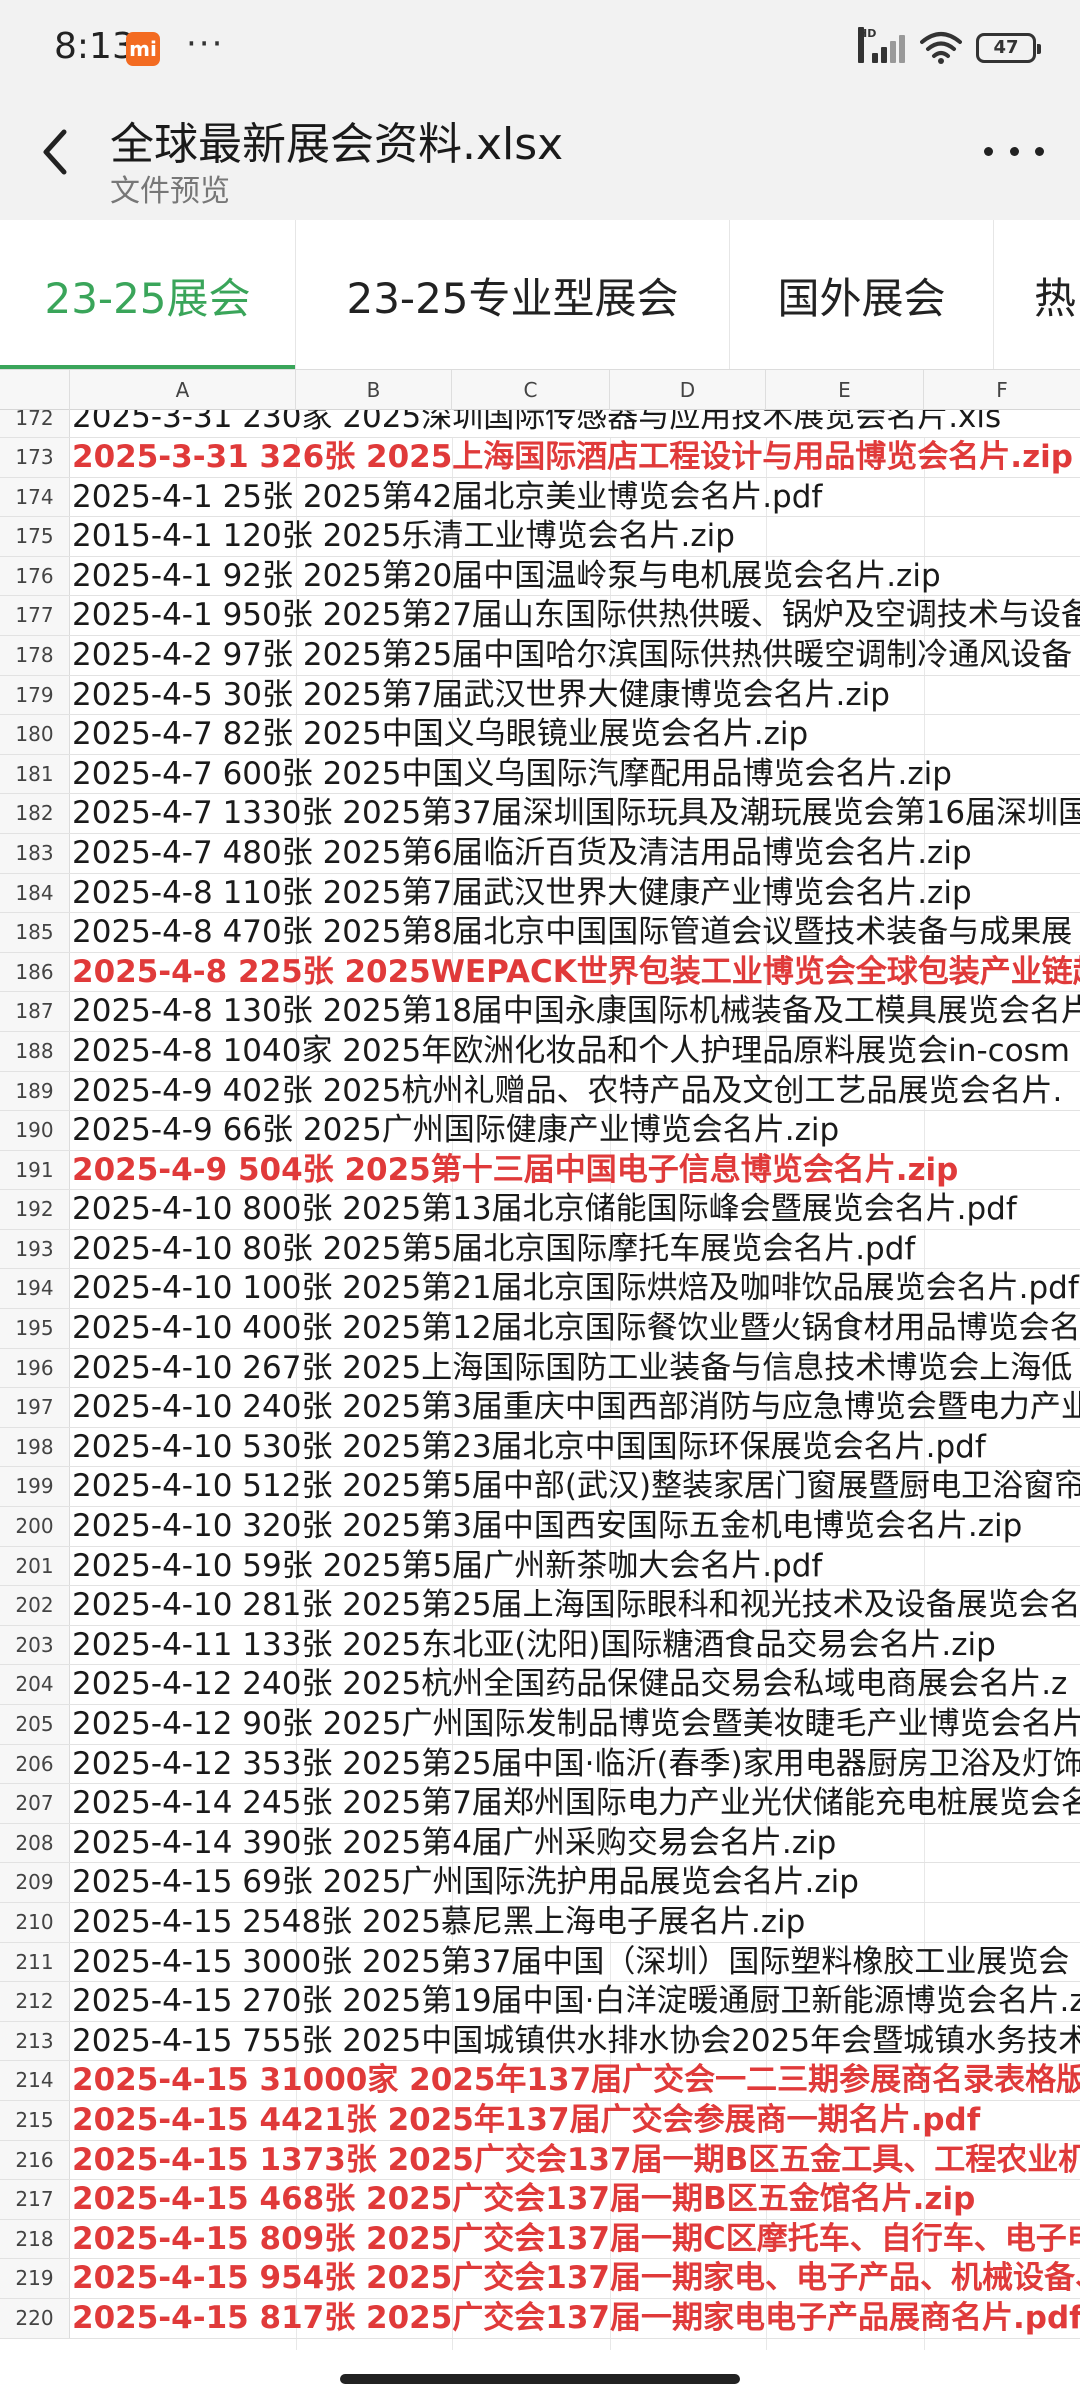 The height and width of the screenshot is (2400, 1080). Describe the element at coordinates (525, 2120) in the screenshot. I see `cell-a: 2025-4-15 4421张 2025年137届广交会参展商一期名片.pdf` at that location.